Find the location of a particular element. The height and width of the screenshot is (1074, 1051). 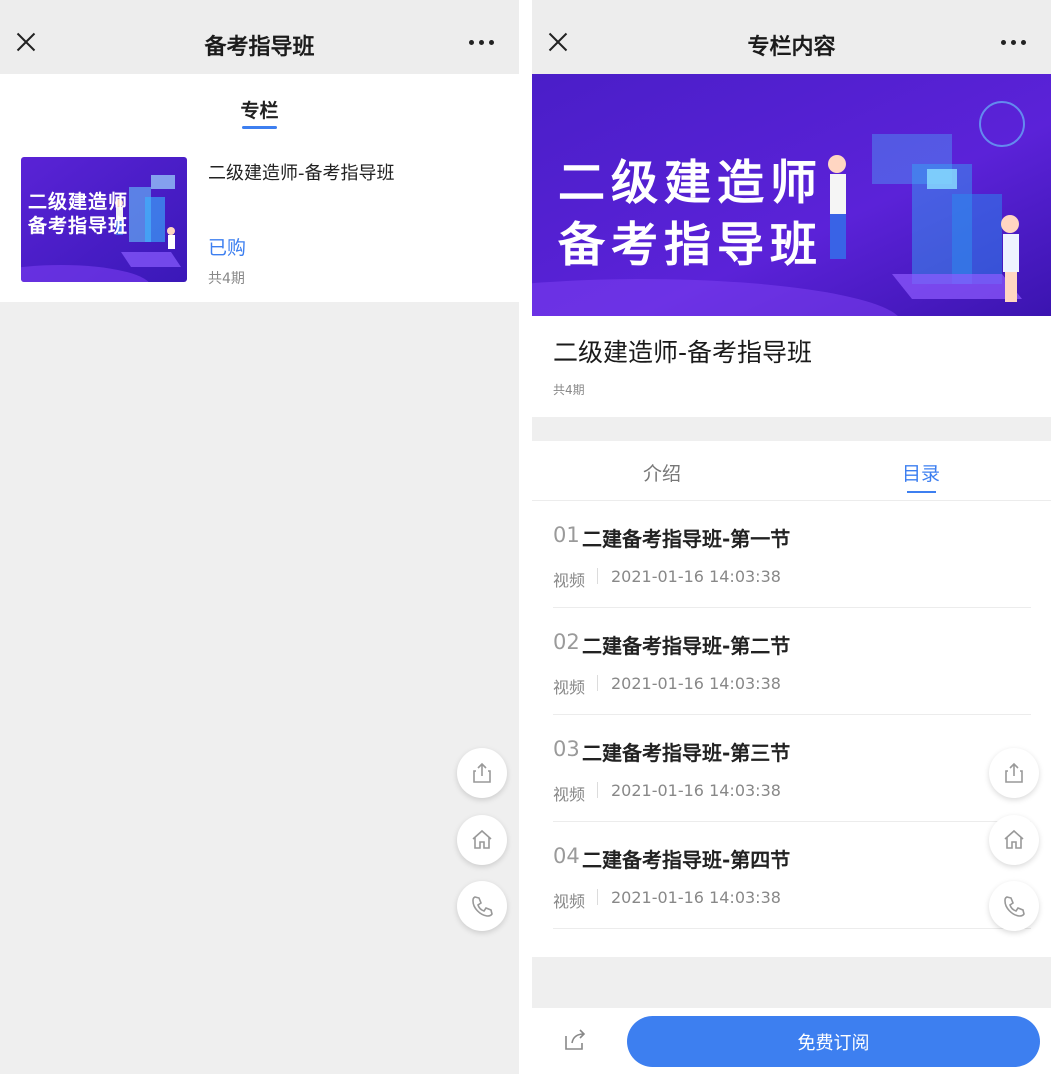

navbar: 专栏内容 is located at coordinates (791, 37).